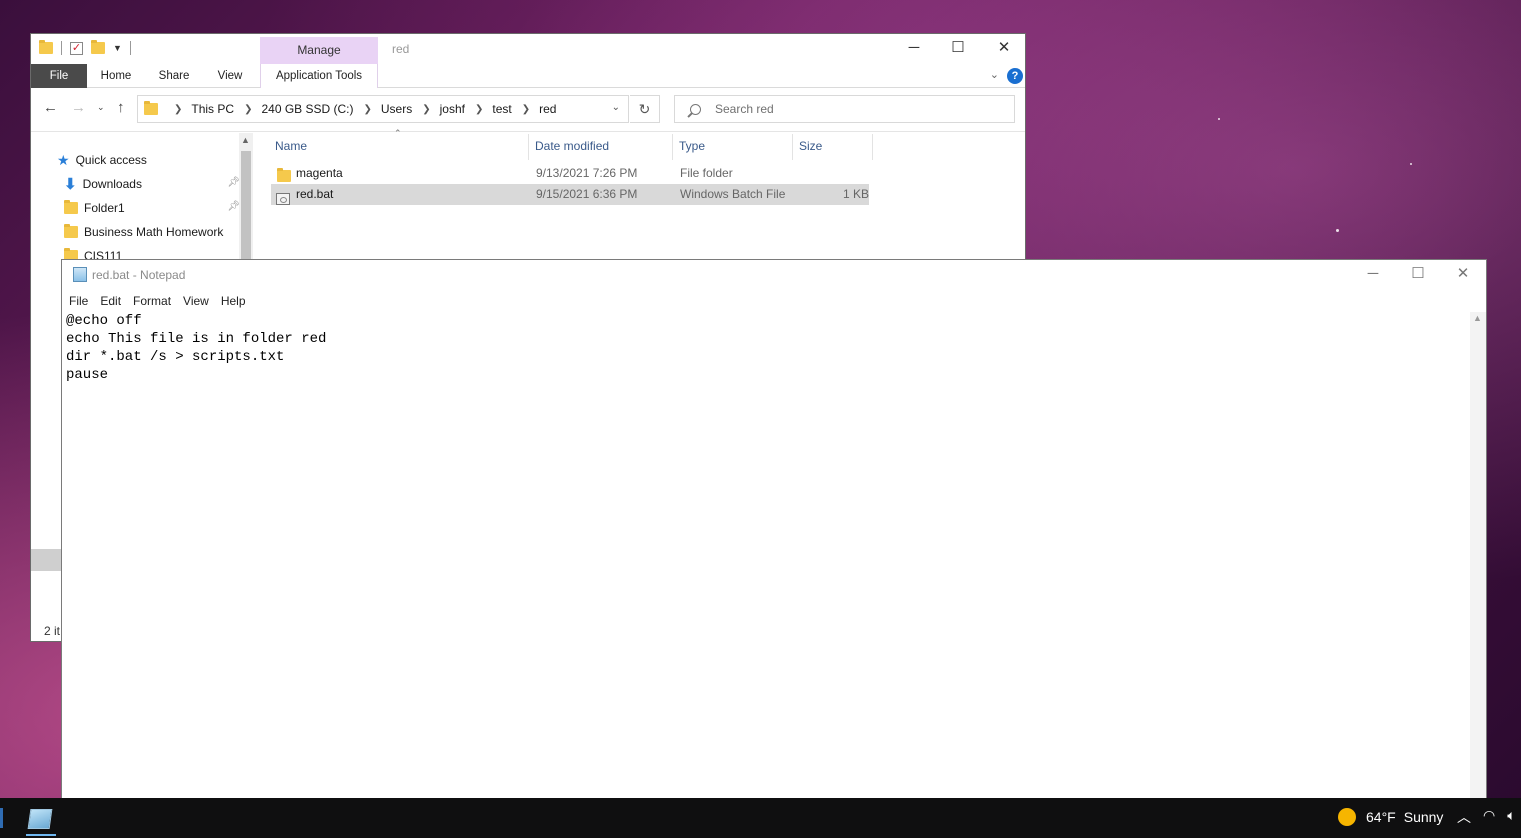  I want to click on chevron-down-icon: ⌄, so click(616, 107).